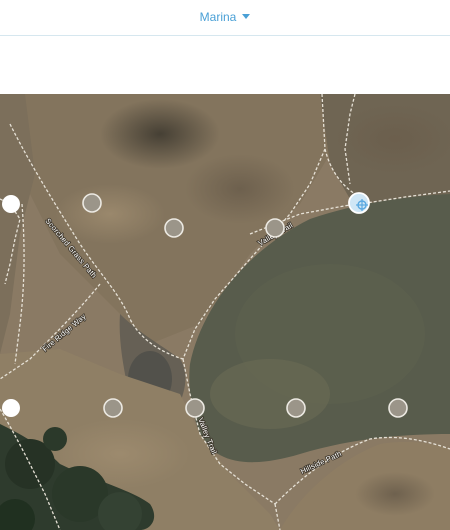  I want to click on map-marker-selected, so click(359, 203).